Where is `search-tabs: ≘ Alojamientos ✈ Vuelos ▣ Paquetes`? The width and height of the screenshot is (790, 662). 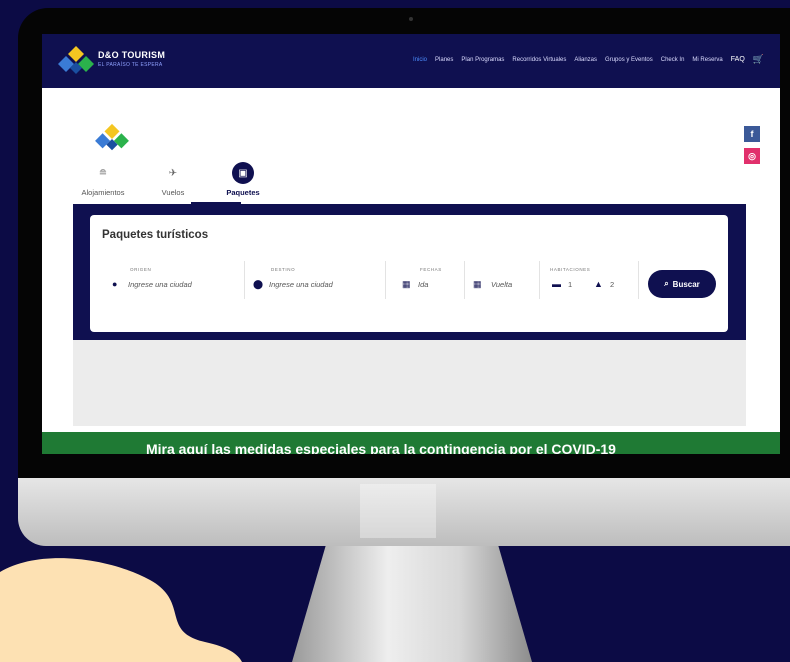 search-tabs: ≘ Alojamientos ✈ Vuelos ▣ Paquetes is located at coordinates (173, 179).